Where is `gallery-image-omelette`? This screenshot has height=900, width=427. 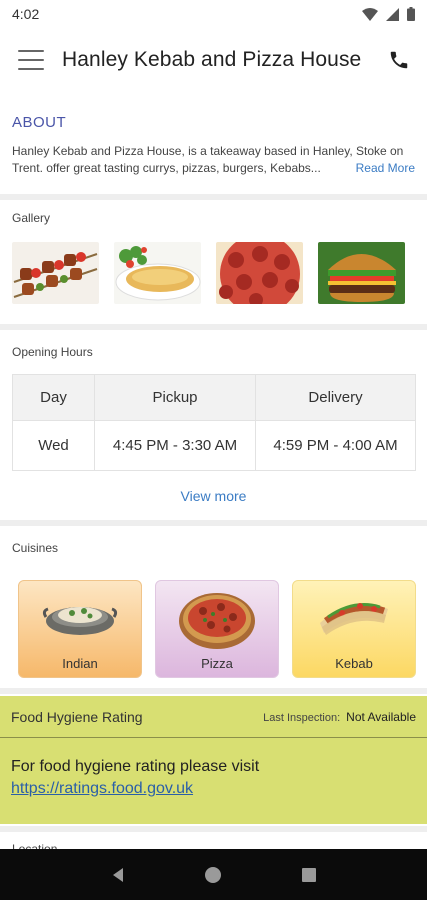 gallery-image-omelette is located at coordinates (157, 273).